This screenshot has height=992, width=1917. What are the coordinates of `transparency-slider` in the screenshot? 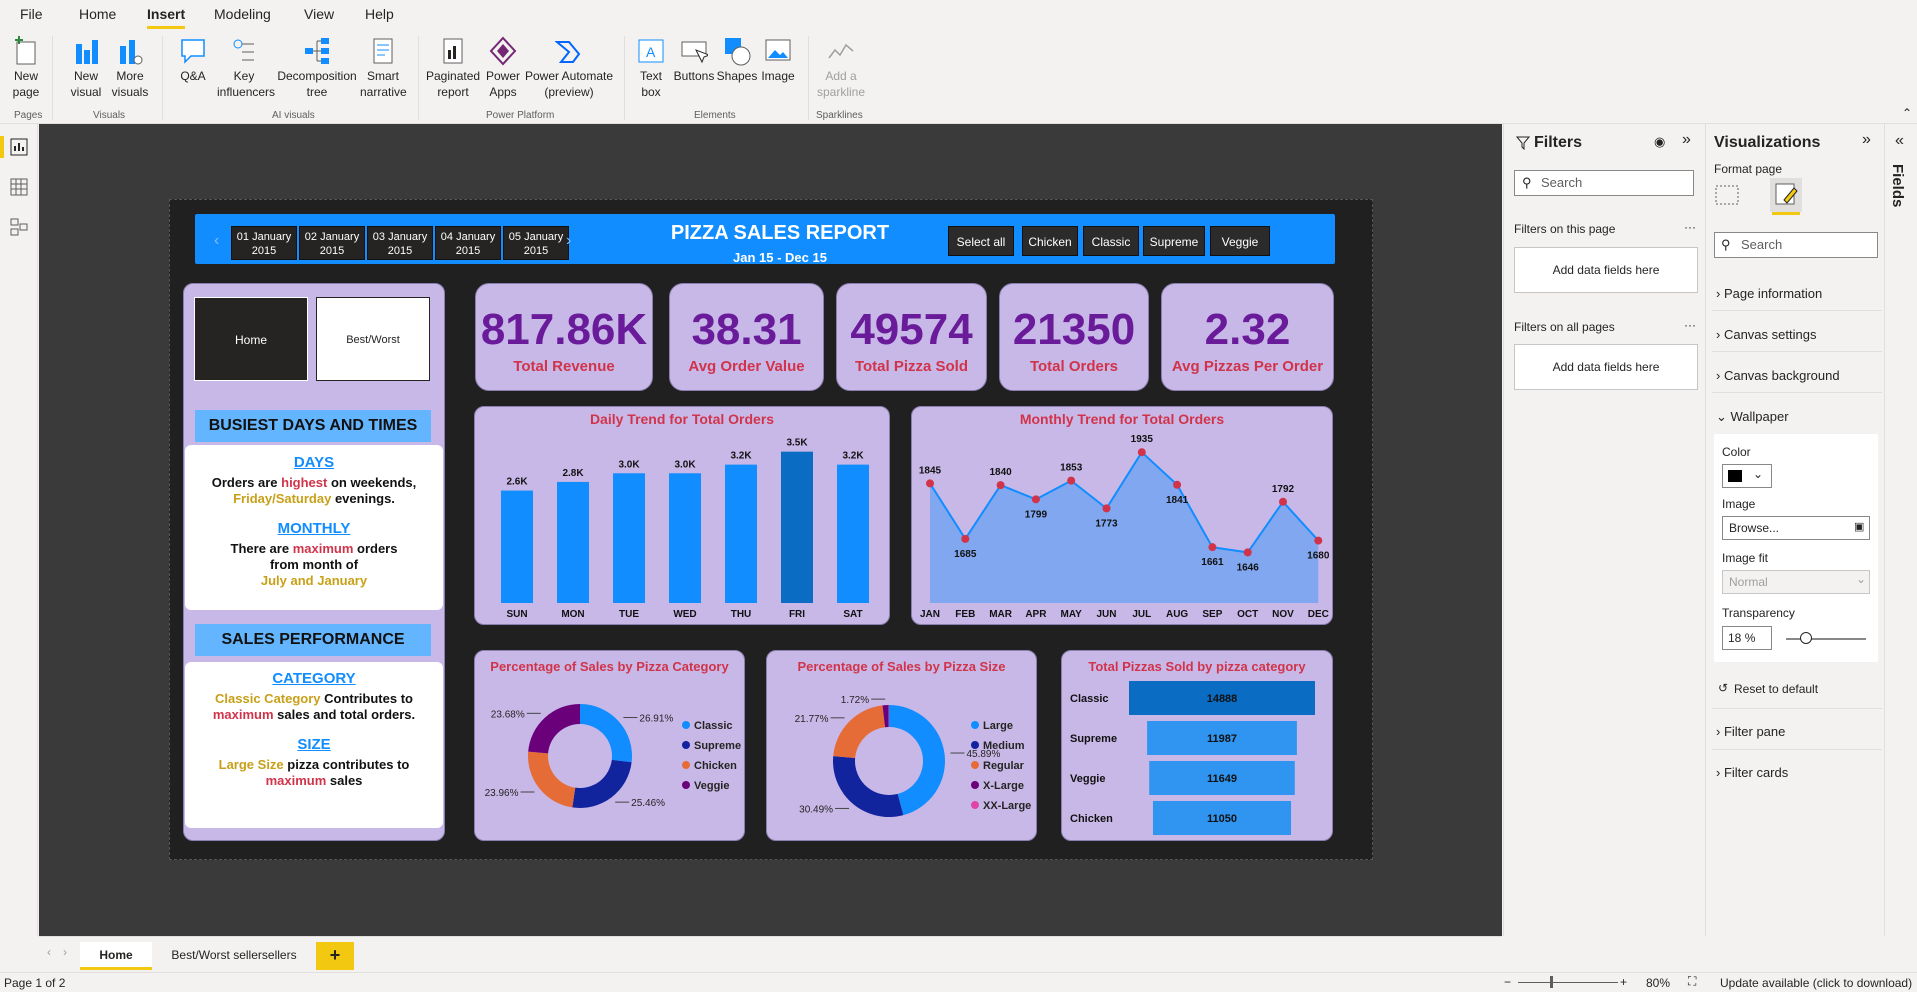 It's located at (1826, 639).